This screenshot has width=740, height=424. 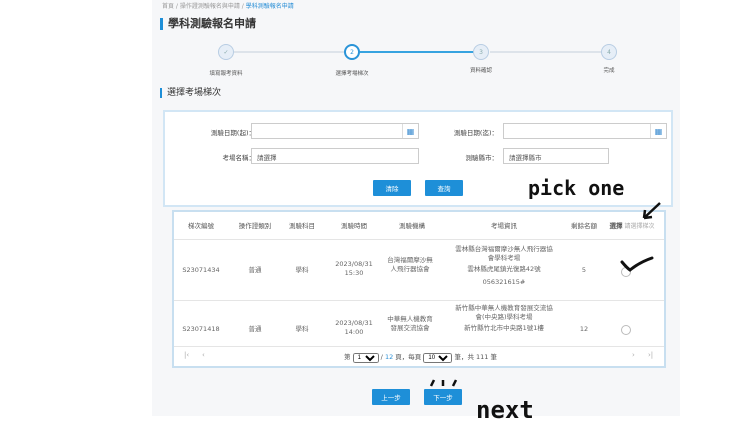 What do you see at coordinates (651, 211) in the screenshot?
I see `arrow-annotation-icon` at bounding box center [651, 211].